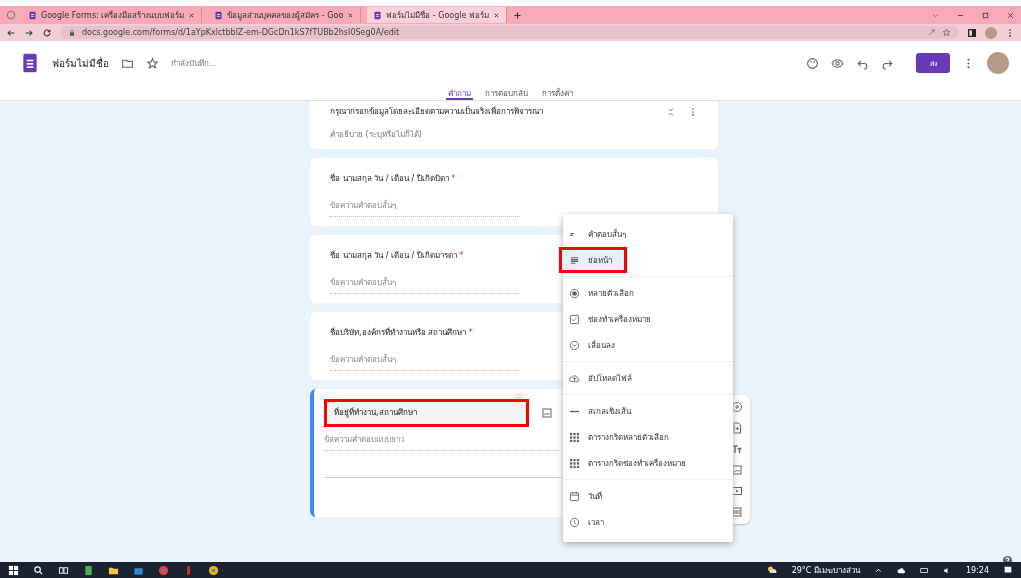 This screenshot has width=1021, height=578. Describe the element at coordinates (397, 255) in the screenshot. I see `question-title: ชื่อ นามสกุล วัน / เดือน / ปีเกิดมารดา *` at that location.